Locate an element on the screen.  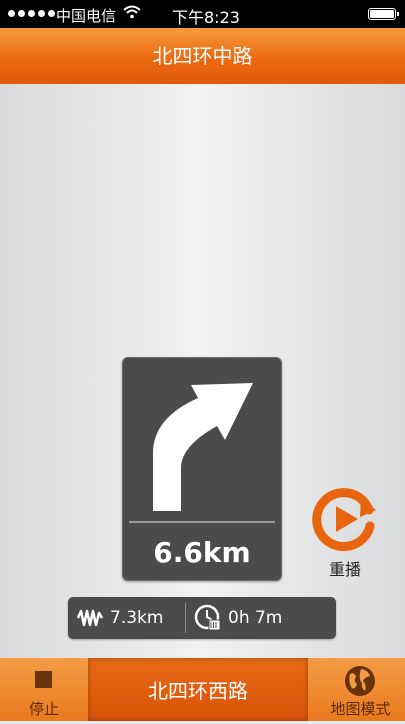
turn-distance: 6.6km is located at coordinates (202, 552).